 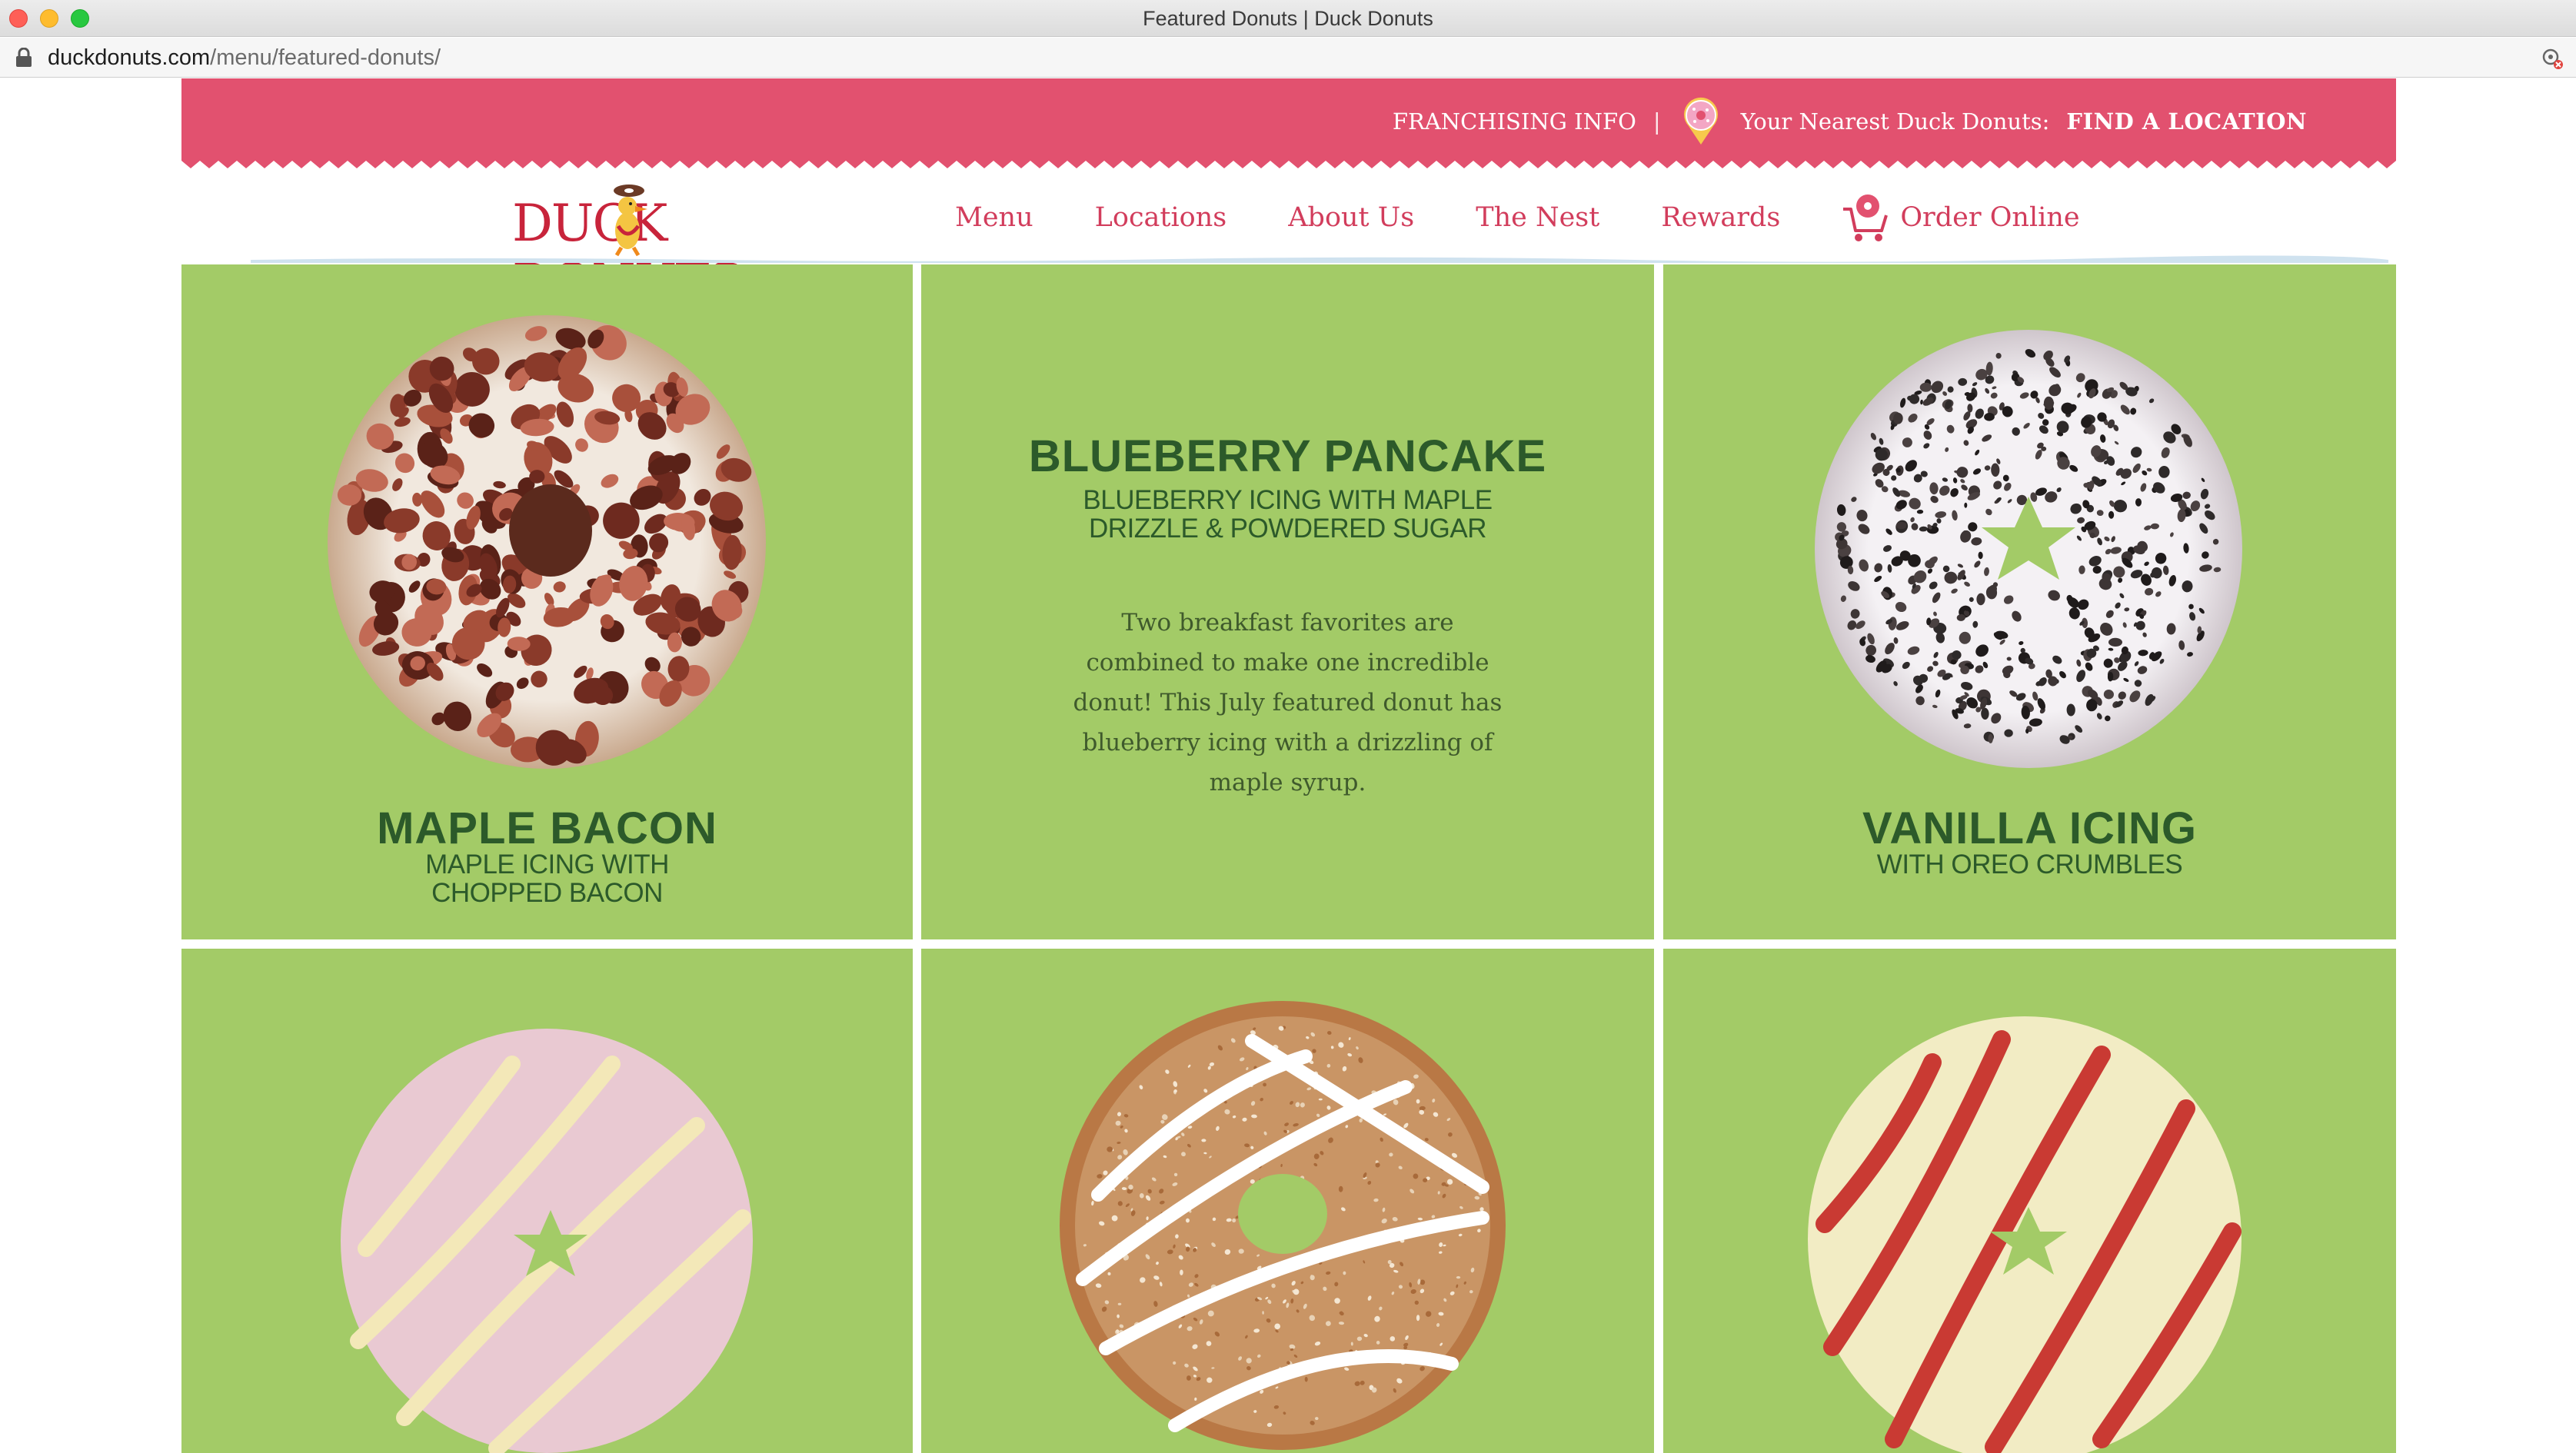 I want to click on extension-icon, so click(x=2552, y=58).